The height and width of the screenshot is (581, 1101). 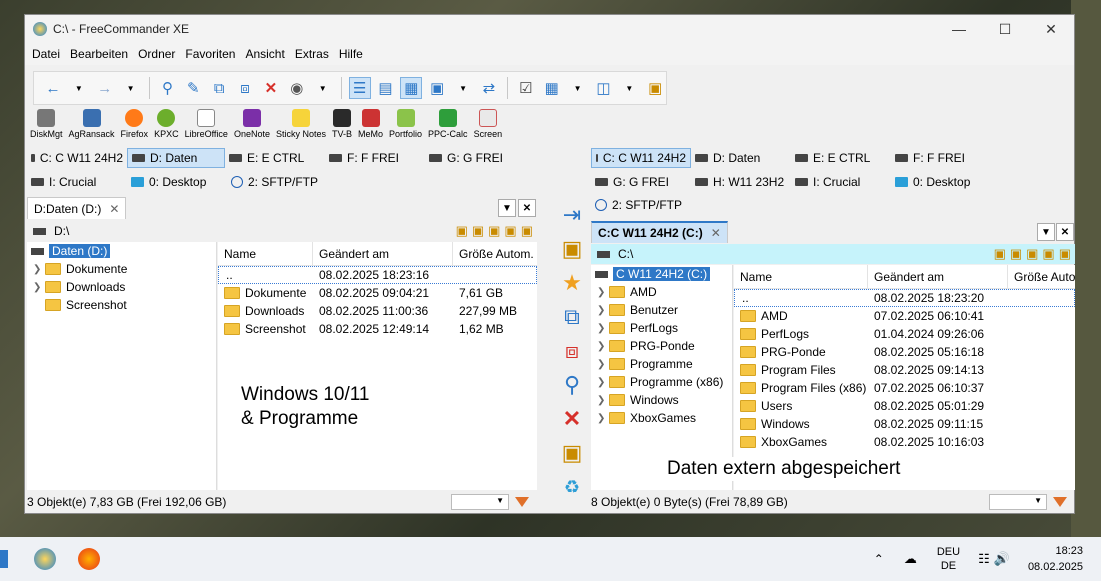 I want to click on launcher-onenote: OneNote, so click(x=252, y=127).